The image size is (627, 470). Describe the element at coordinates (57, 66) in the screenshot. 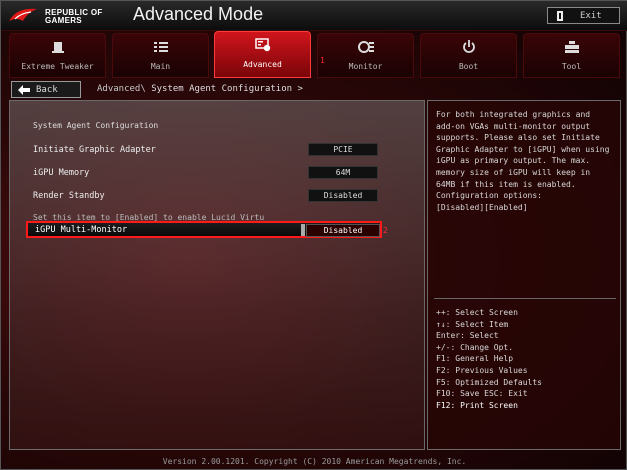

I see `tab-label: Extreme Tweaker` at that location.